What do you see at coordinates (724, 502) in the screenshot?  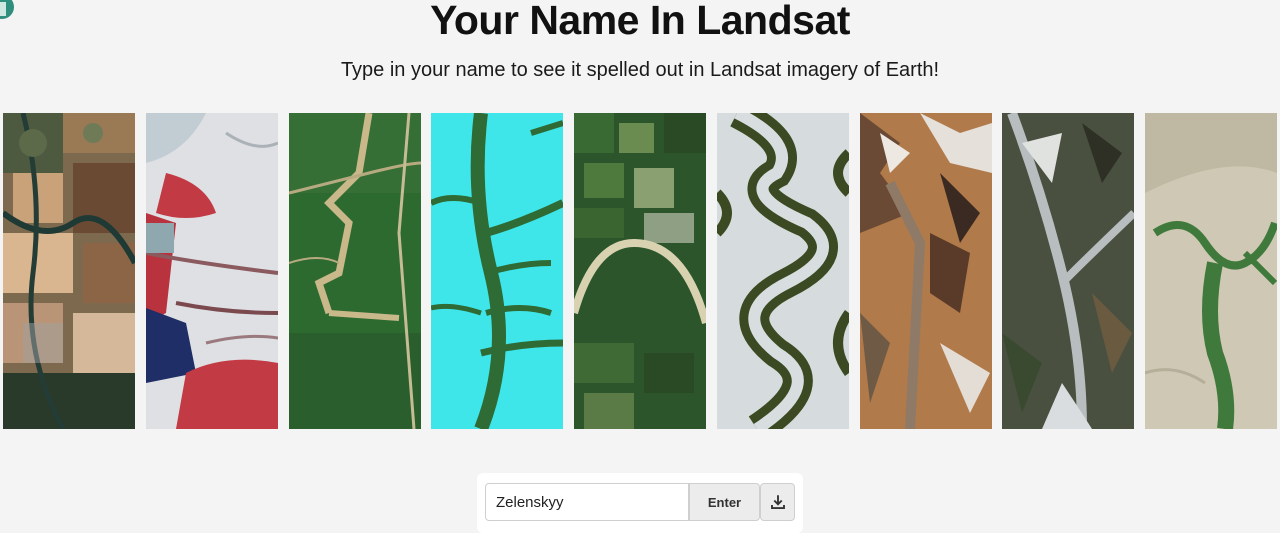 I see `enter-button: Enter` at bounding box center [724, 502].